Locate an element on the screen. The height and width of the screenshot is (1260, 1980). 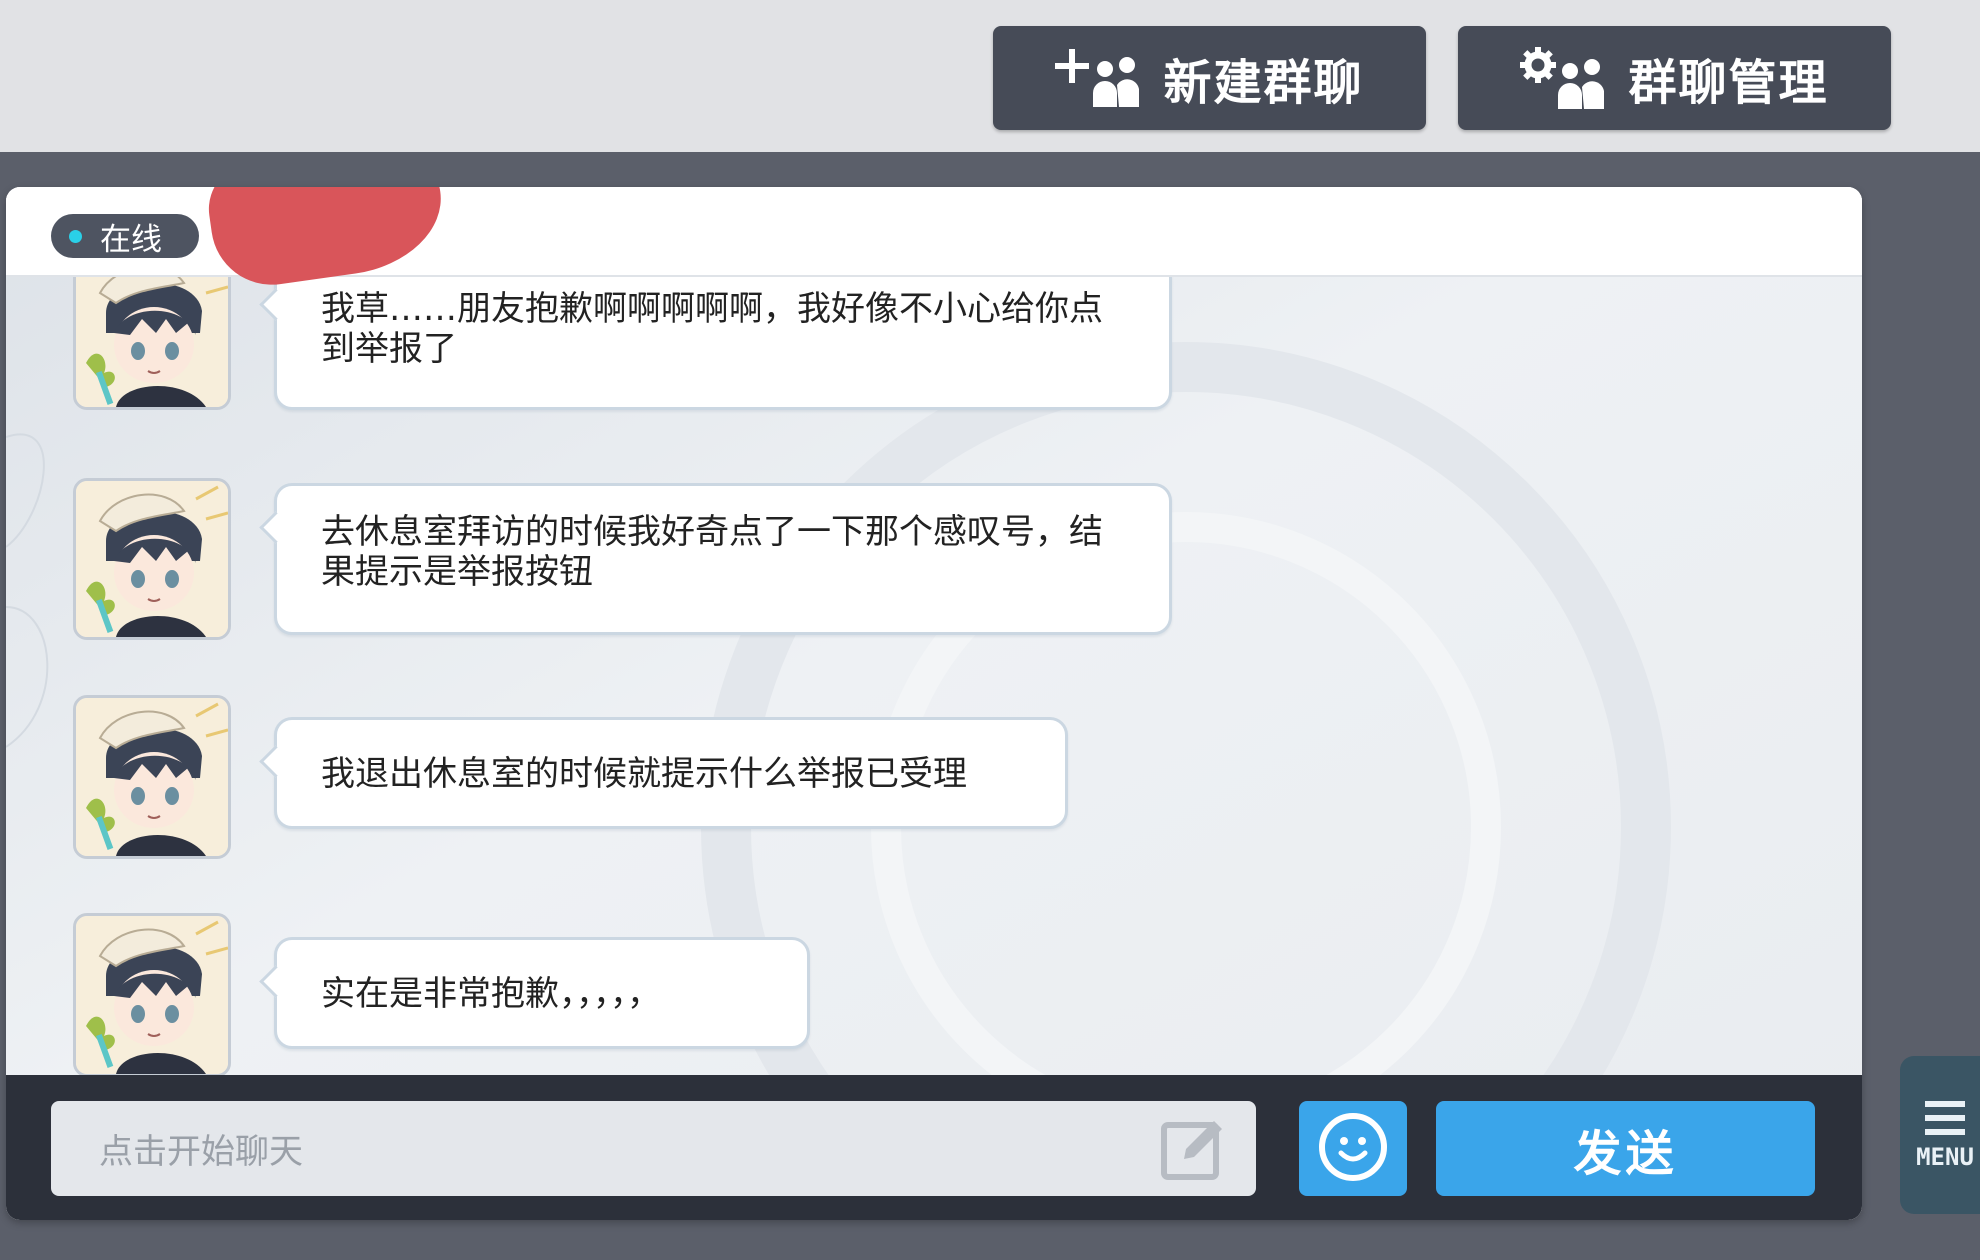
emoji-button is located at coordinates (1353, 1148).